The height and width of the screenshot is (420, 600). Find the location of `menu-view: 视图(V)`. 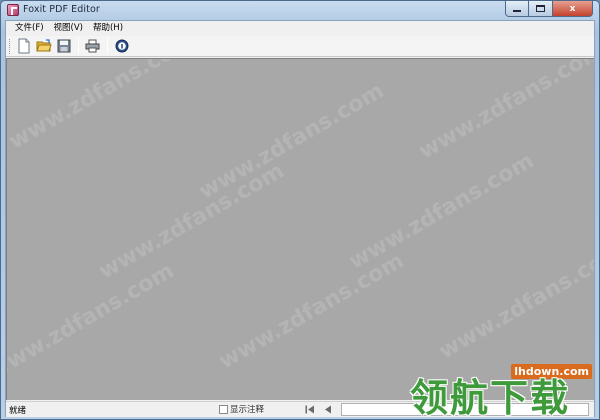

menu-view: 视图(V) is located at coordinates (68, 28).